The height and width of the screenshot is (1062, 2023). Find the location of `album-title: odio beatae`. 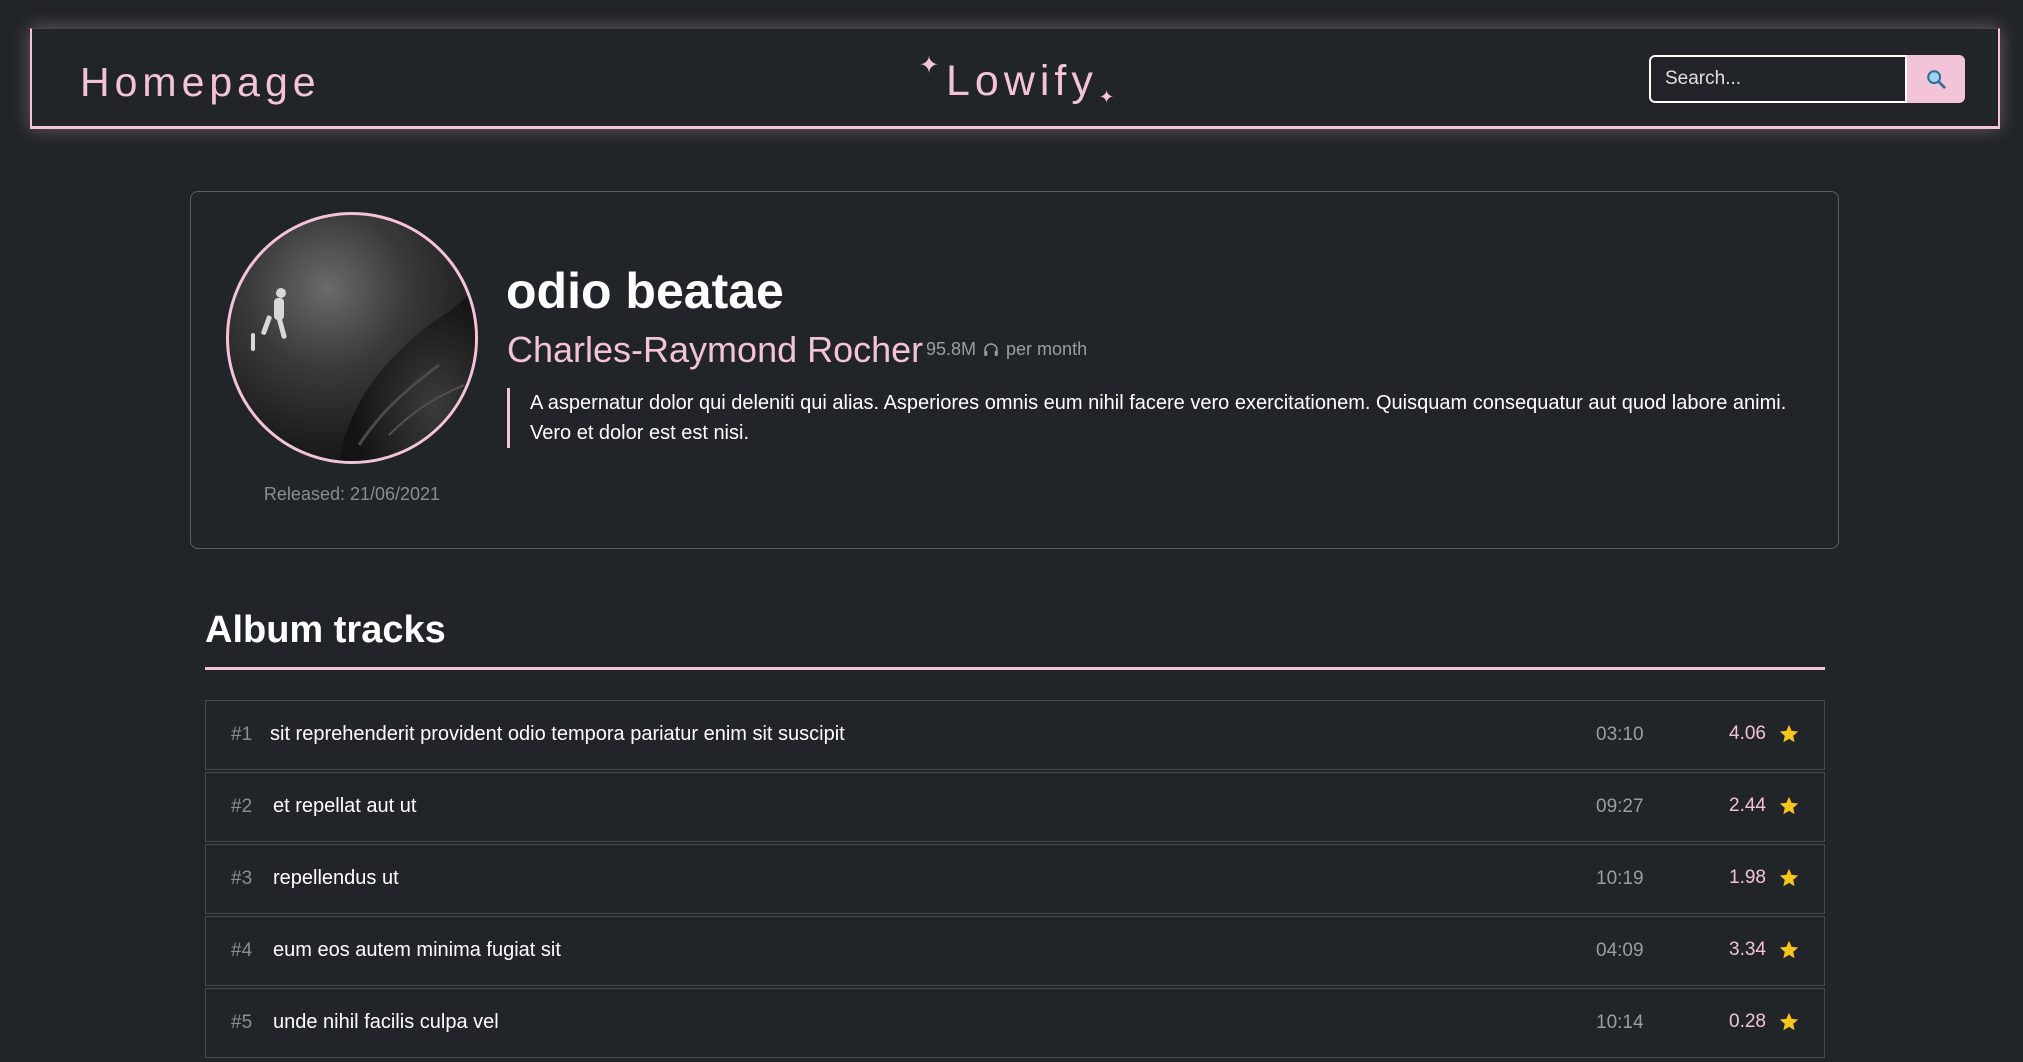

album-title: odio beatae is located at coordinates (645, 291).